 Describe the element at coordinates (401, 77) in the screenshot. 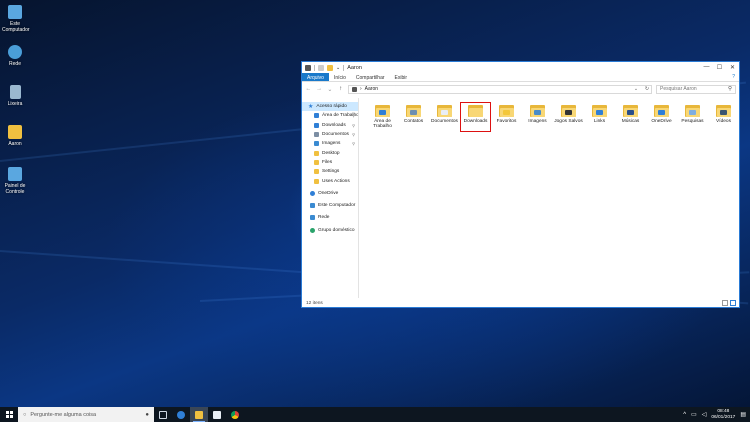

I see `tab-view: Exibir` at that location.